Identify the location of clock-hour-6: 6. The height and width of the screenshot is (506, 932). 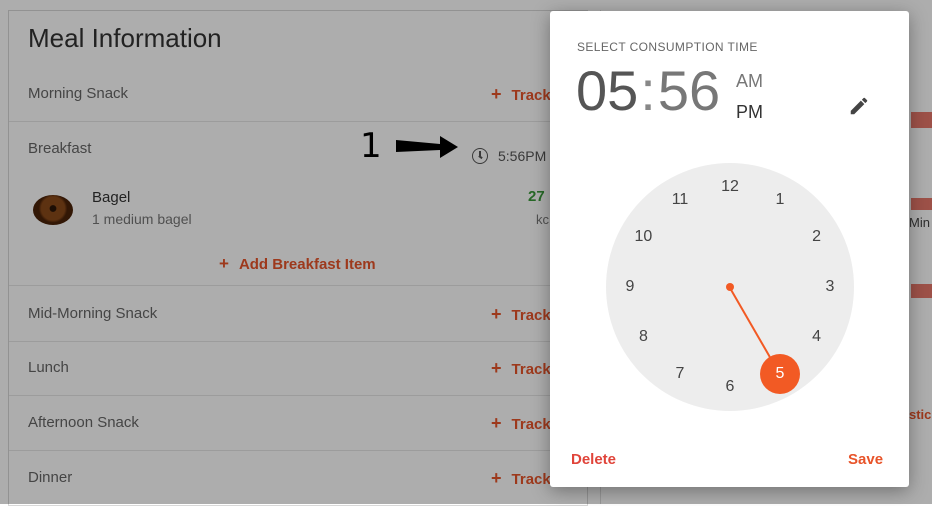
(730, 387).